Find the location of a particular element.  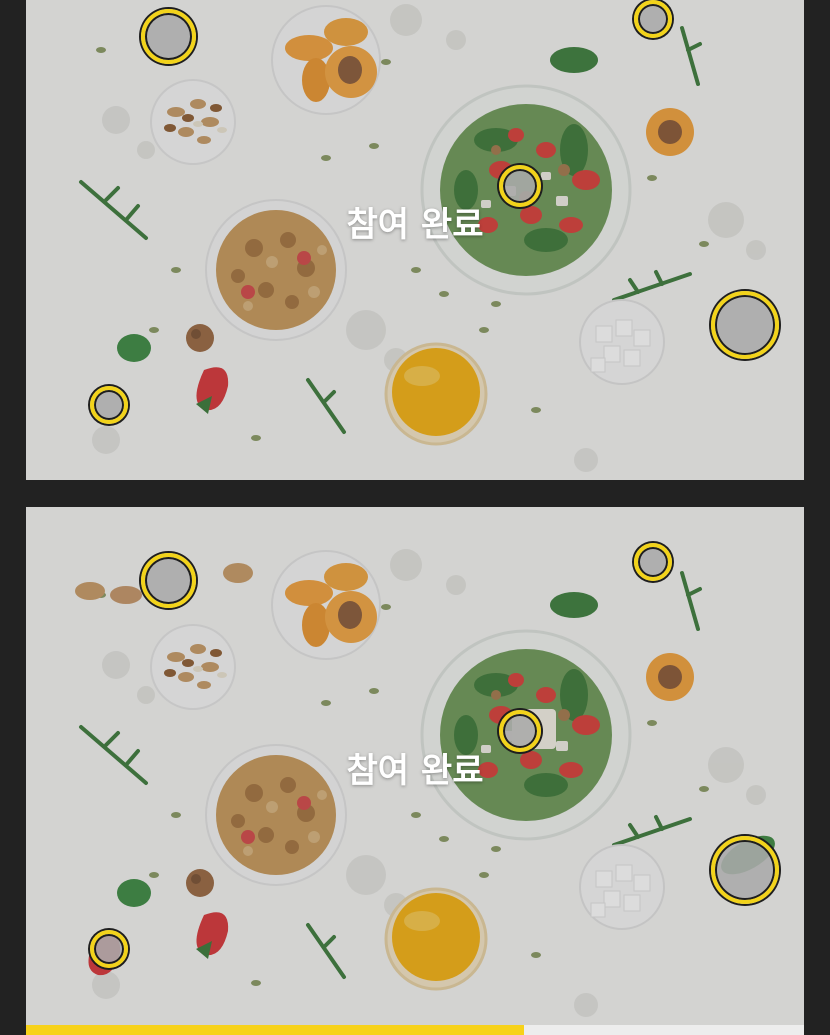

progress-bar is located at coordinates (415, 1030).